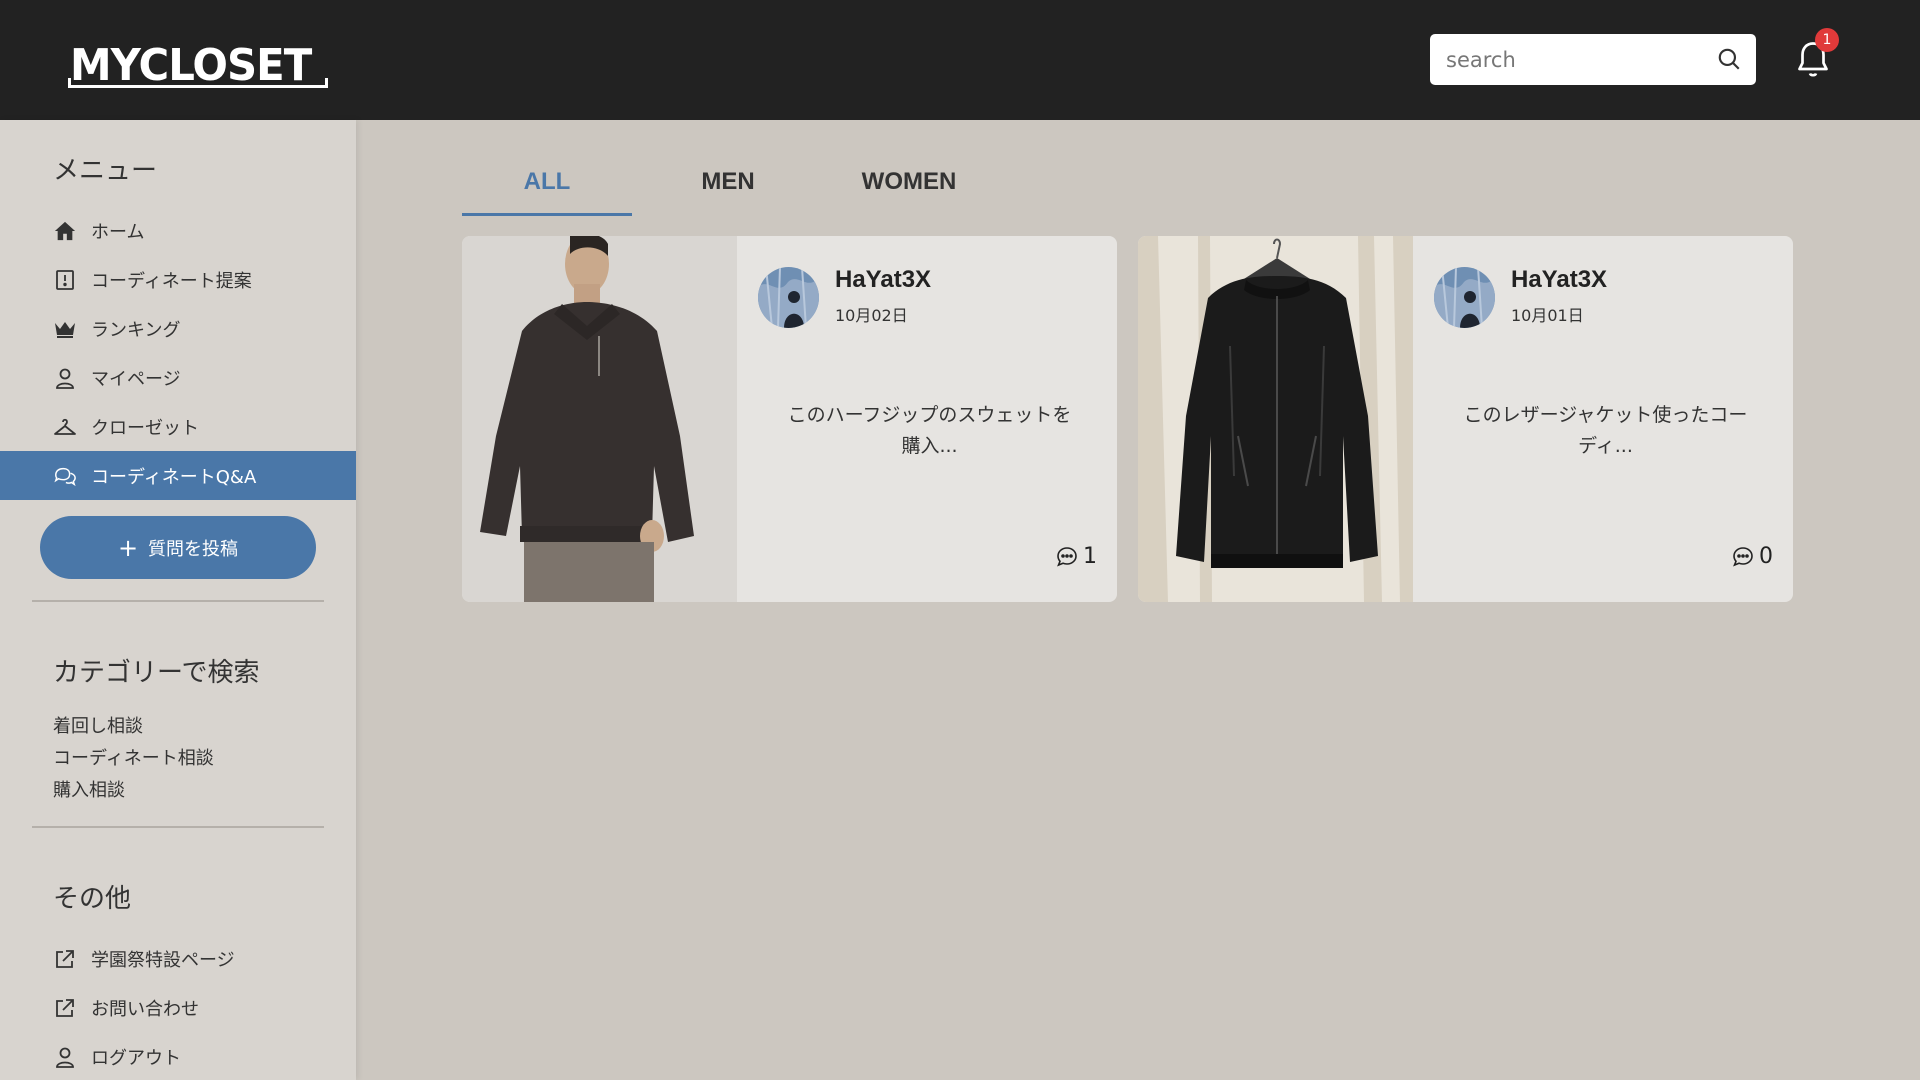 Image resolution: width=1920 pixels, height=1080 pixels. I want to click on post-card: HaYat3X 10月02日 このハーフジップのスウェットを 購入... 1, so click(789, 419).